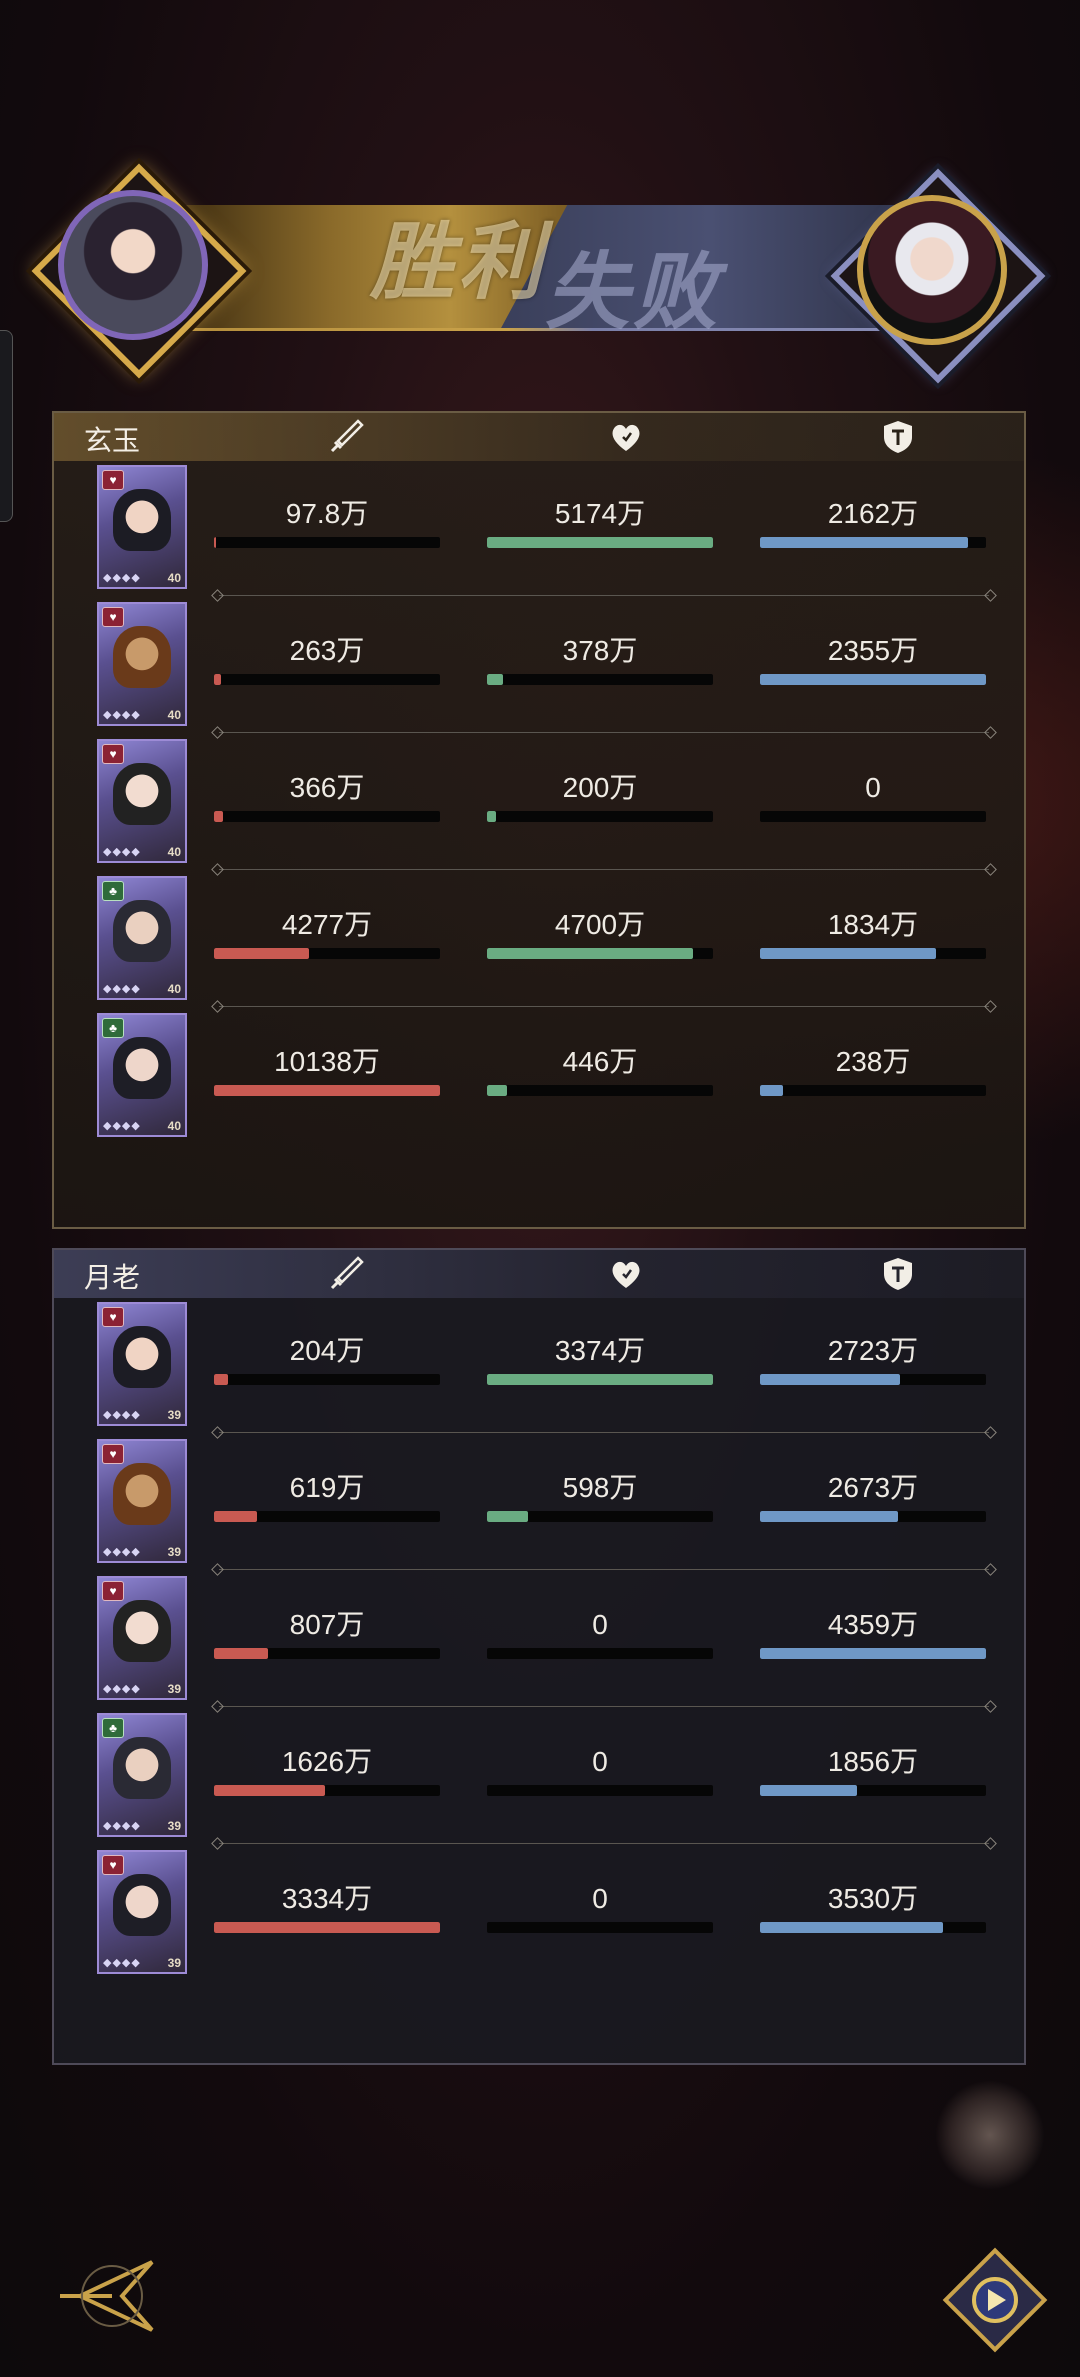 The image size is (1080, 2377). What do you see at coordinates (507, 1516) in the screenshot?
I see `heal-bar-fill` at bounding box center [507, 1516].